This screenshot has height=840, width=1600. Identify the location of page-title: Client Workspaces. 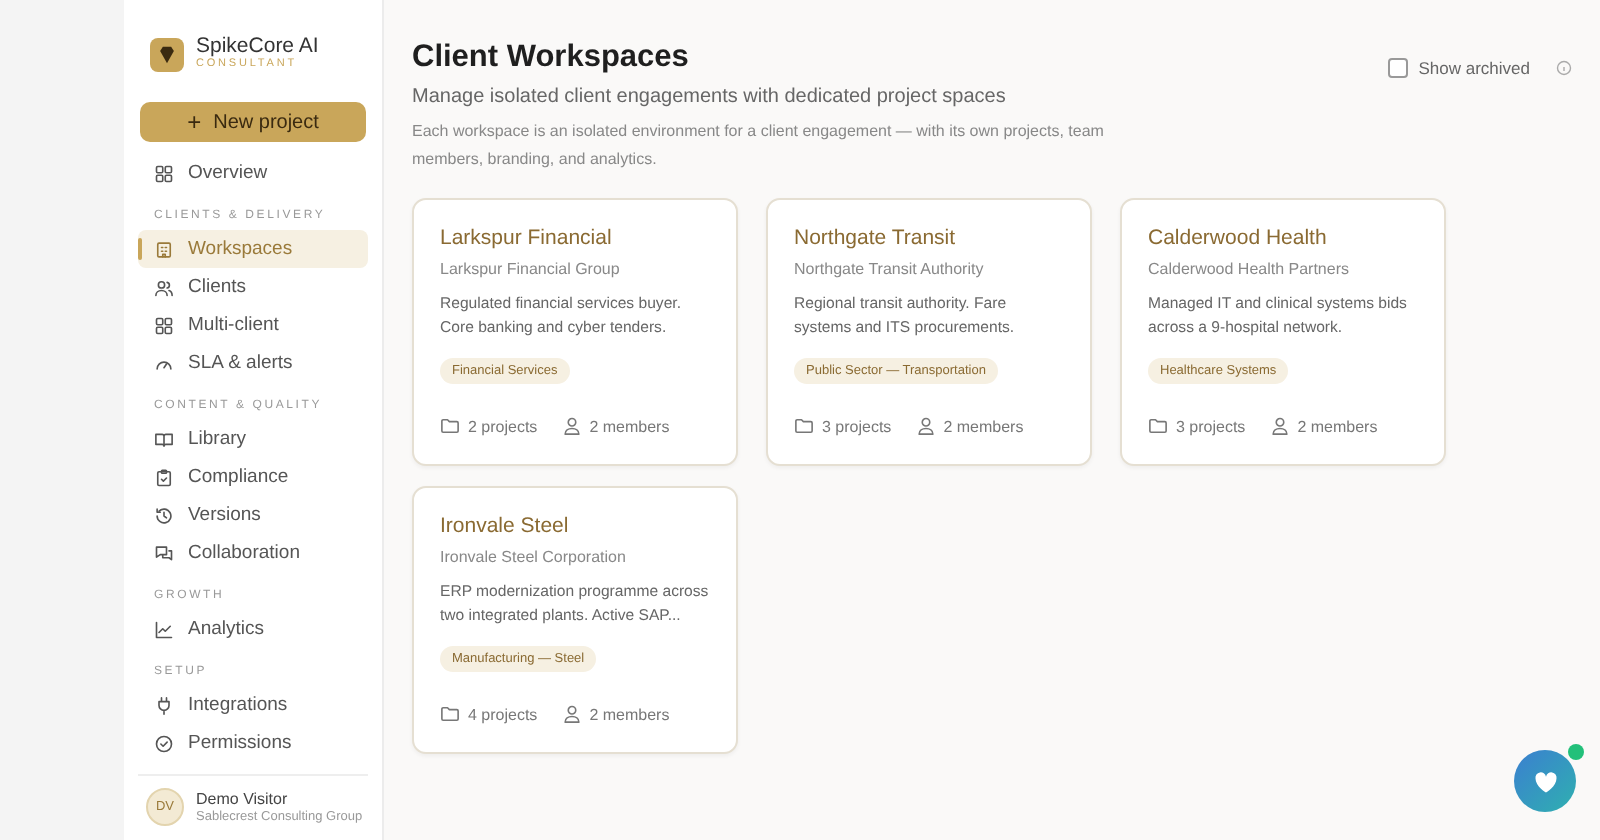
(551, 58).